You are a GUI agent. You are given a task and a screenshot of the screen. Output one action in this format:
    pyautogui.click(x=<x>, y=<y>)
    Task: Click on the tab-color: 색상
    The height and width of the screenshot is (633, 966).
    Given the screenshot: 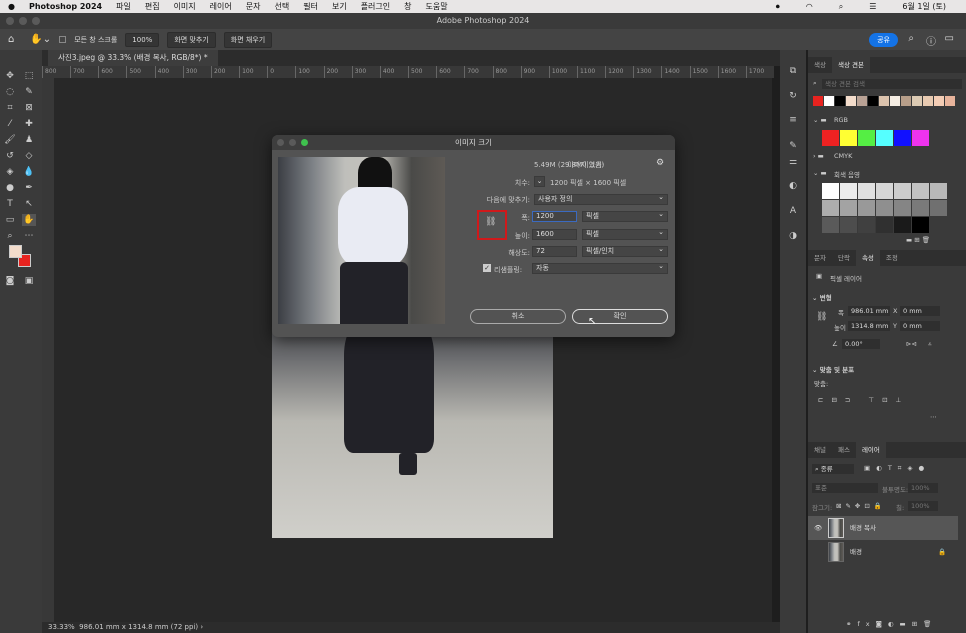 What is the action you would take?
    pyautogui.click(x=820, y=65)
    